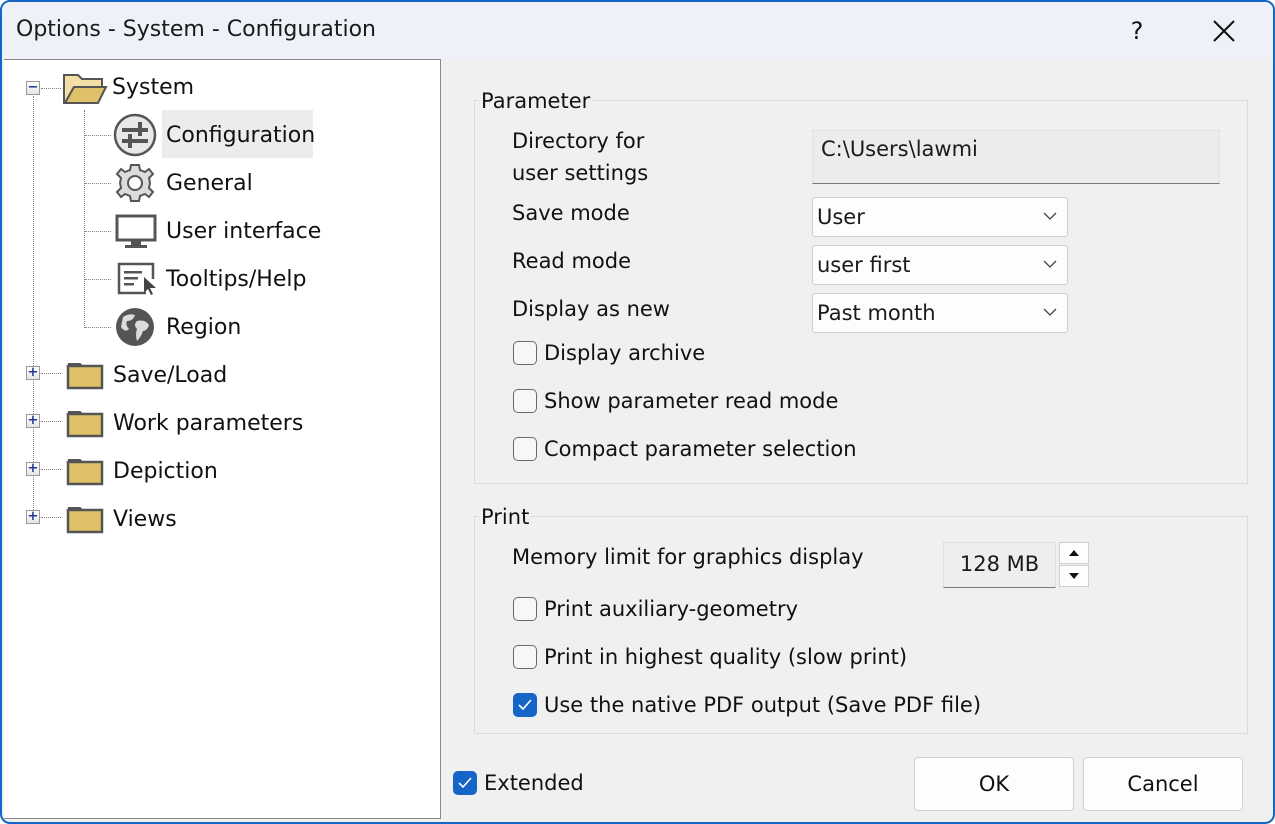  Describe the element at coordinates (536, 101) in the screenshot. I see `parameter-group-title: Parameter` at that location.